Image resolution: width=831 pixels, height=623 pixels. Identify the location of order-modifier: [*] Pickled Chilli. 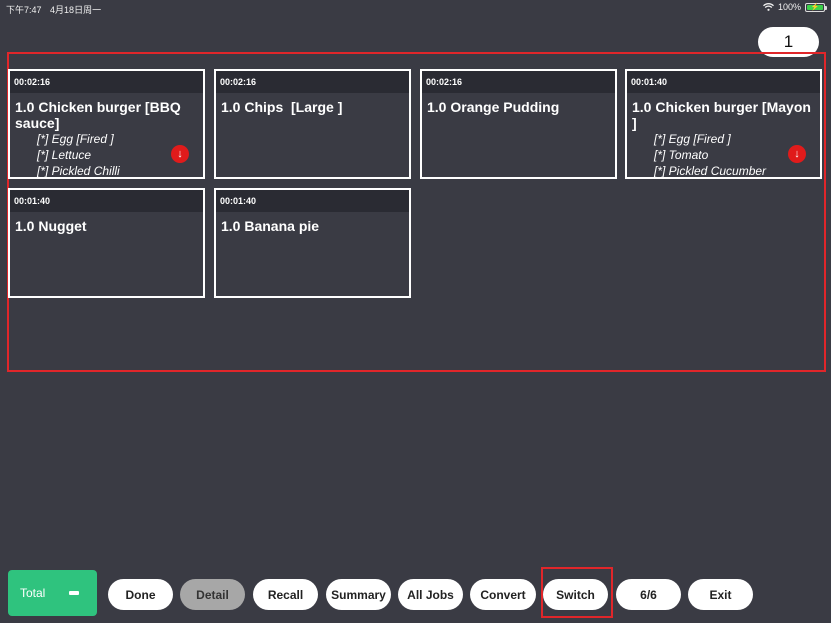
(78, 171).